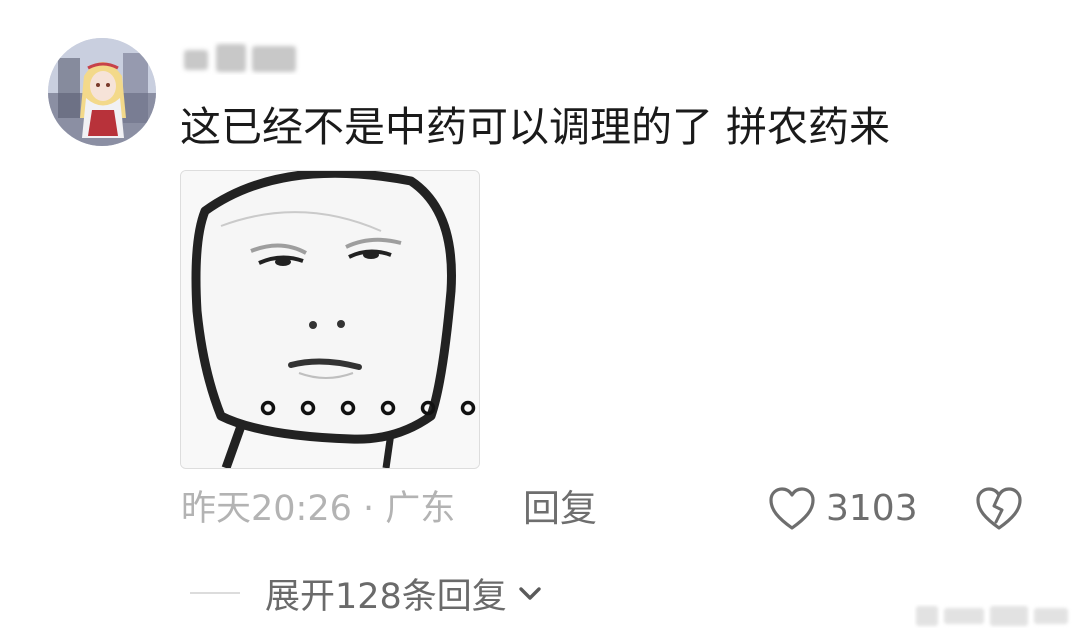 This screenshot has height=636, width=1080. I want to click on heart-outline-icon, so click(792, 508).